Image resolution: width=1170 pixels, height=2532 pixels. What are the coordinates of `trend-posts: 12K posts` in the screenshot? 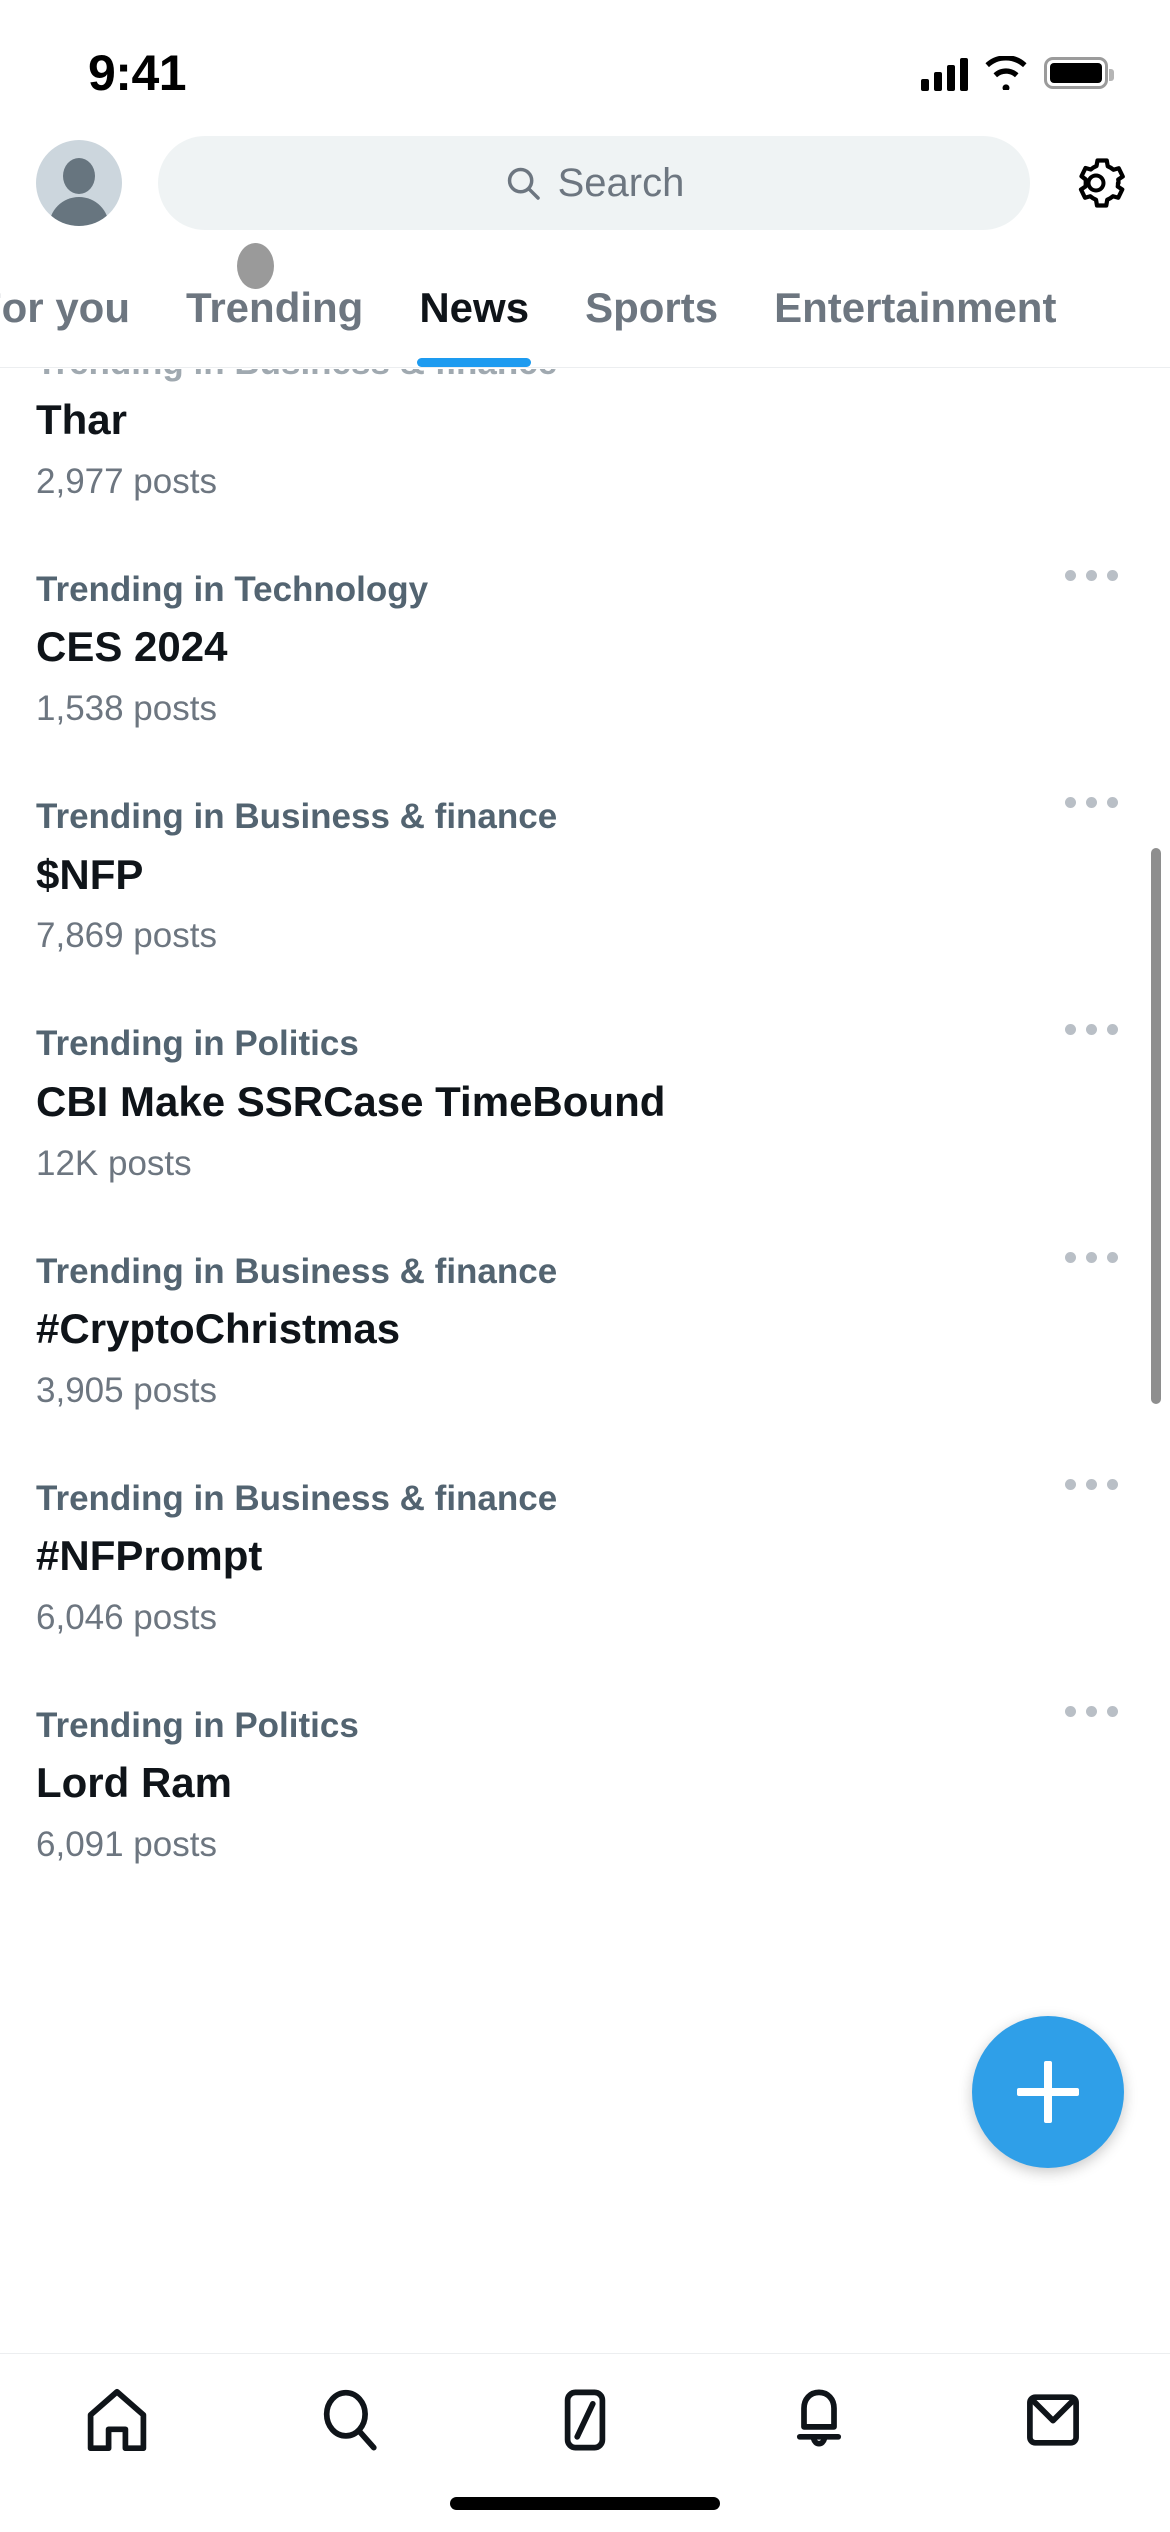 It's located at (114, 1163).